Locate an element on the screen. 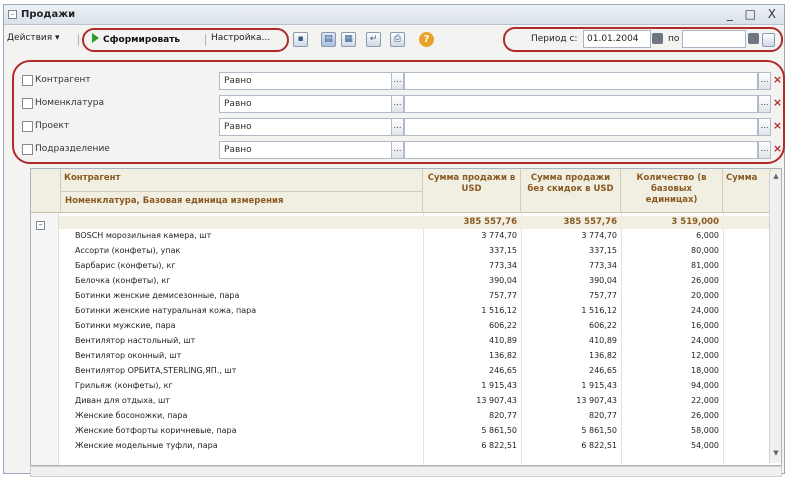 The width and height of the screenshot is (788, 477). scroll-up-icon: ▲ is located at coordinates (776, 177).